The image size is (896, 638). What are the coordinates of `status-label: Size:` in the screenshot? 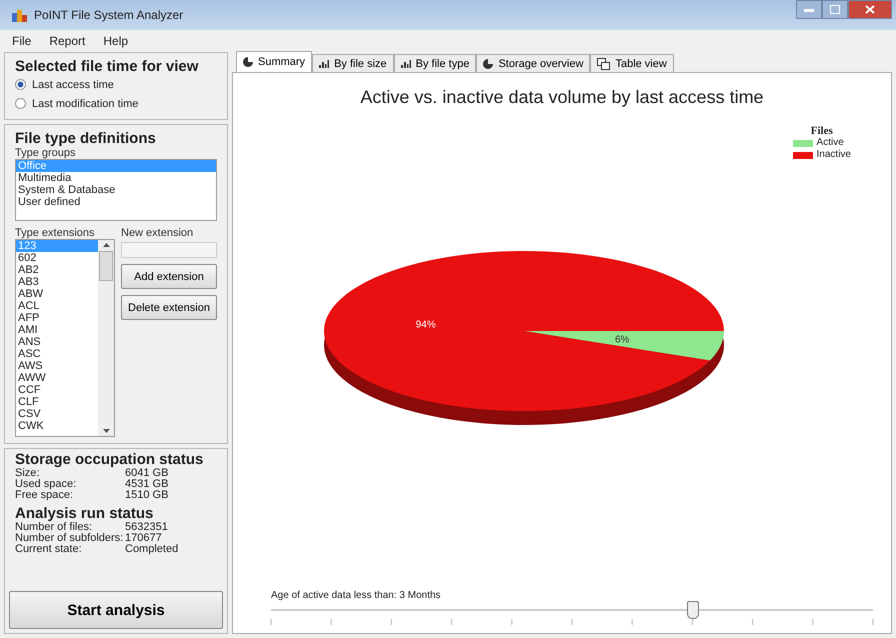 It's located at (27, 473).